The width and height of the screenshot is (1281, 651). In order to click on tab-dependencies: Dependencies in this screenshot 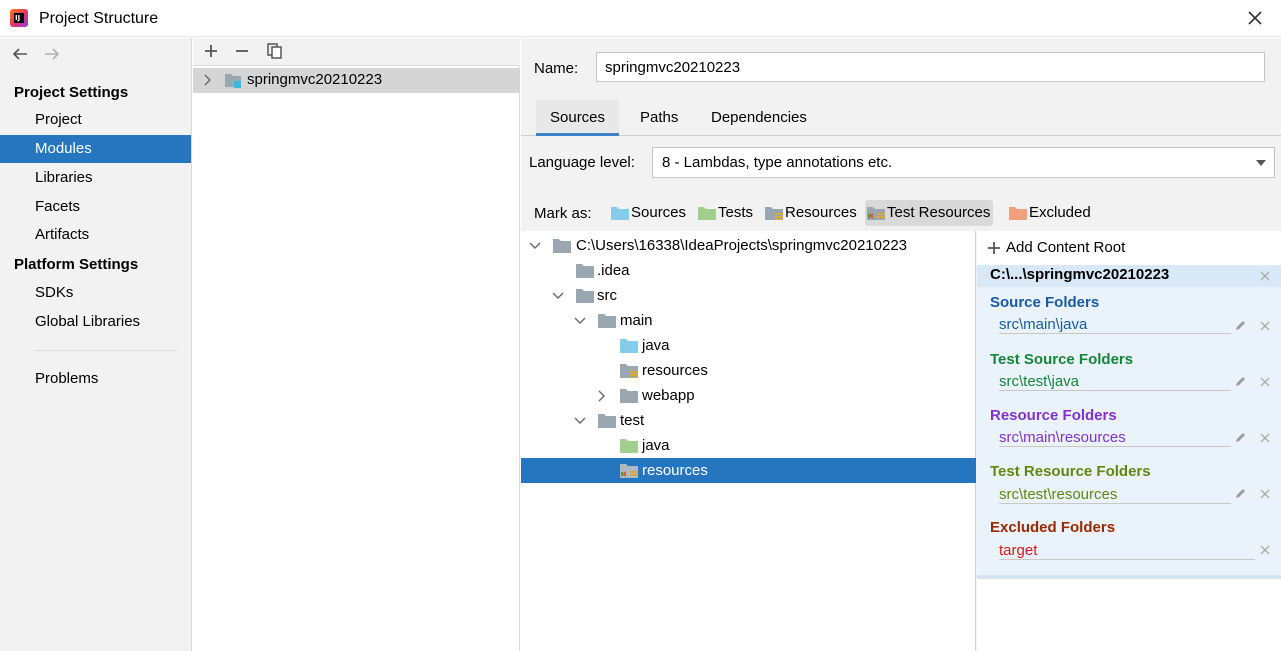, I will do `click(759, 118)`.